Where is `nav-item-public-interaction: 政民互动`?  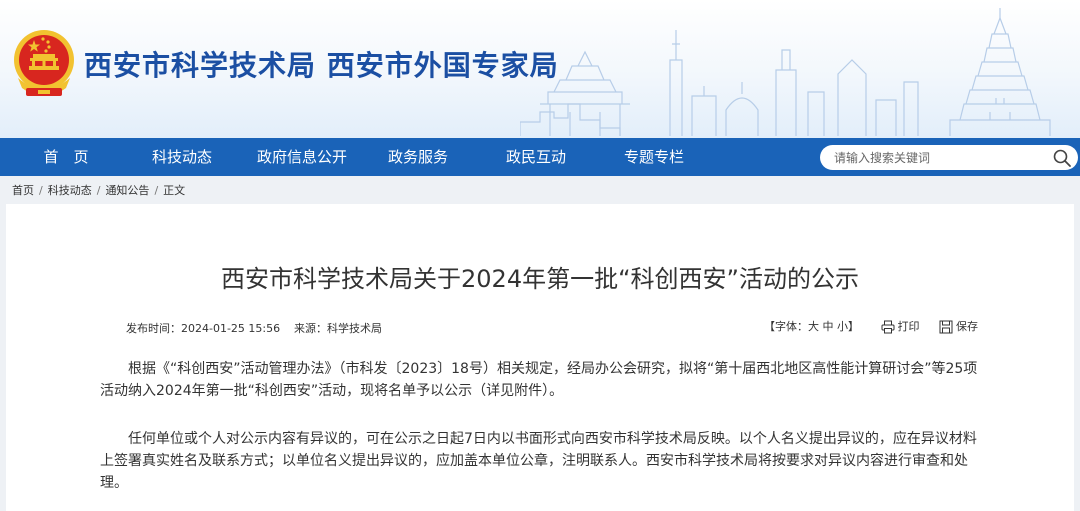
nav-item-public-interaction: 政民互动 is located at coordinates (536, 157).